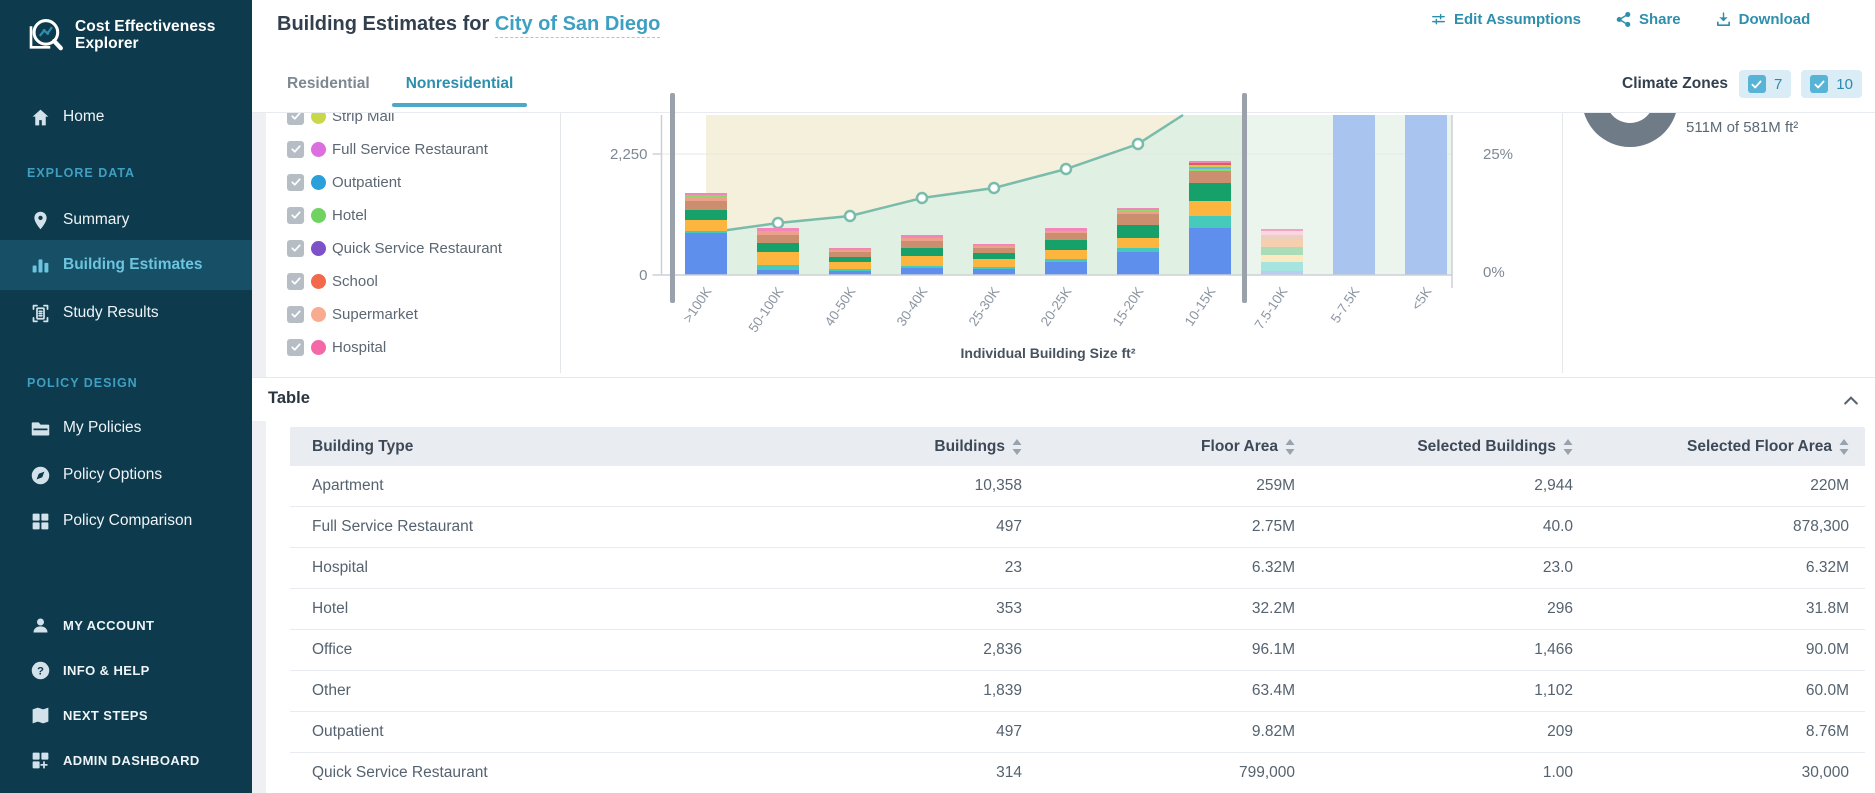  What do you see at coordinates (1742, 127) in the screenshot?
I see `donut-caption: 511M of 581M ft²` at bounding box center [1742, 127].